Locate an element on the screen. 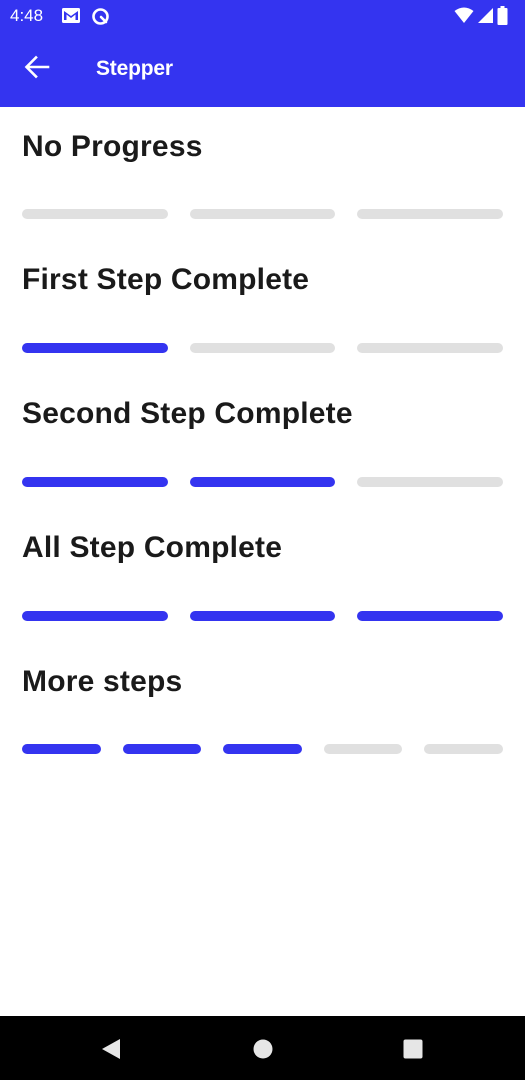 The image size is (525, 1080). arrow-back-icon is located at coordinates (37, 69).